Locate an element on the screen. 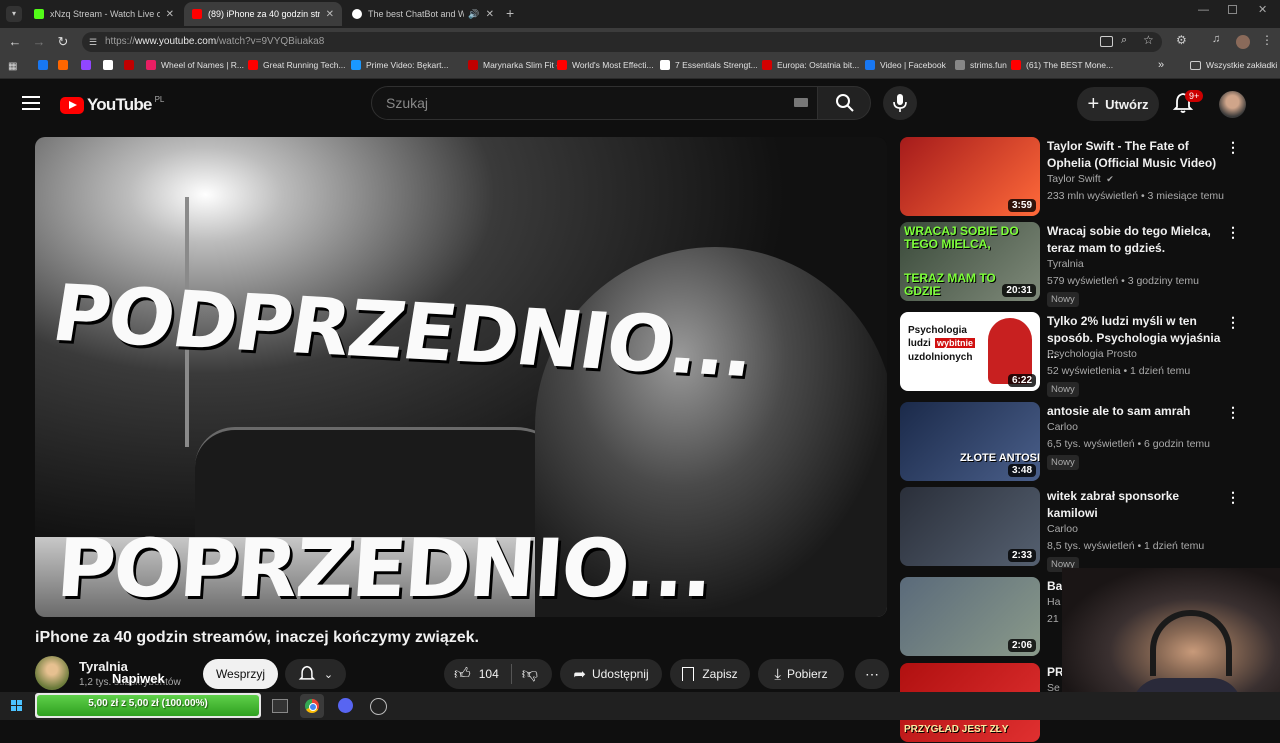 The image size is (1280, 743). recommendation-title: witek zabrał sponsorke kamilowi is located at coordinates (1134, 504).